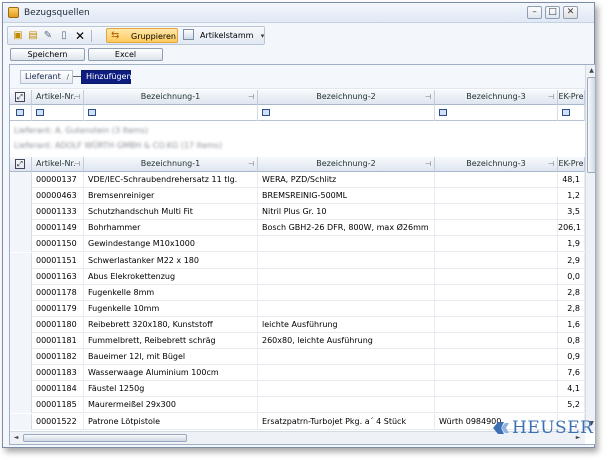 The width and height of the screenshot is (610, 460). What do you see at coordinates (534, 12) in the screenshot?
I see `minimize-button: –` at bounding box center [534, 12].